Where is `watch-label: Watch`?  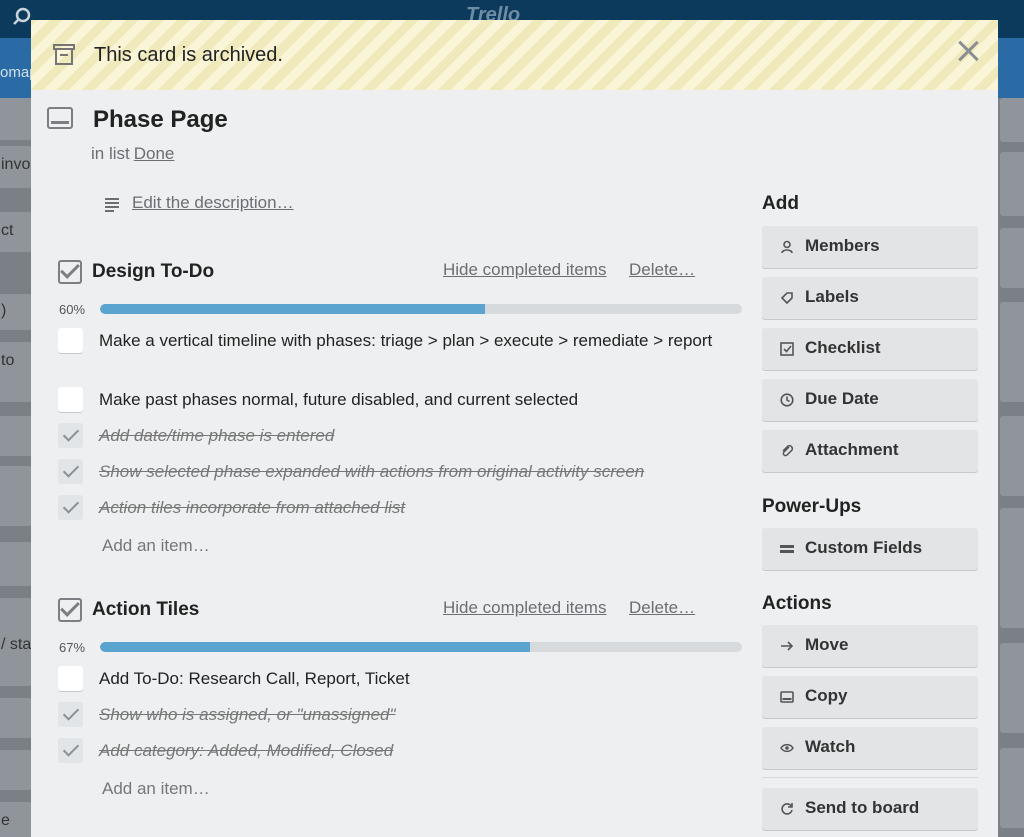
watch-label: Watch is located at coordinates (830, 746).